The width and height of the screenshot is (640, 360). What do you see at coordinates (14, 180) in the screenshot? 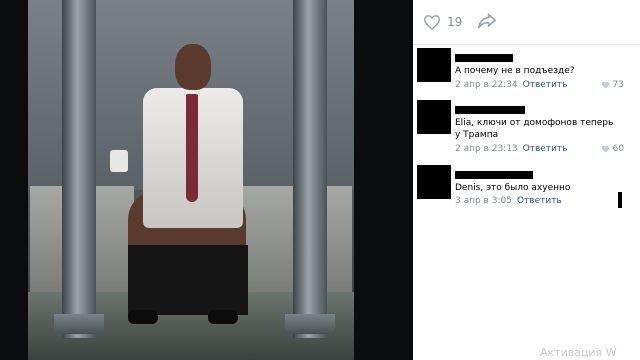
I see `photo-edge-left` at bounding box center [14, 180].